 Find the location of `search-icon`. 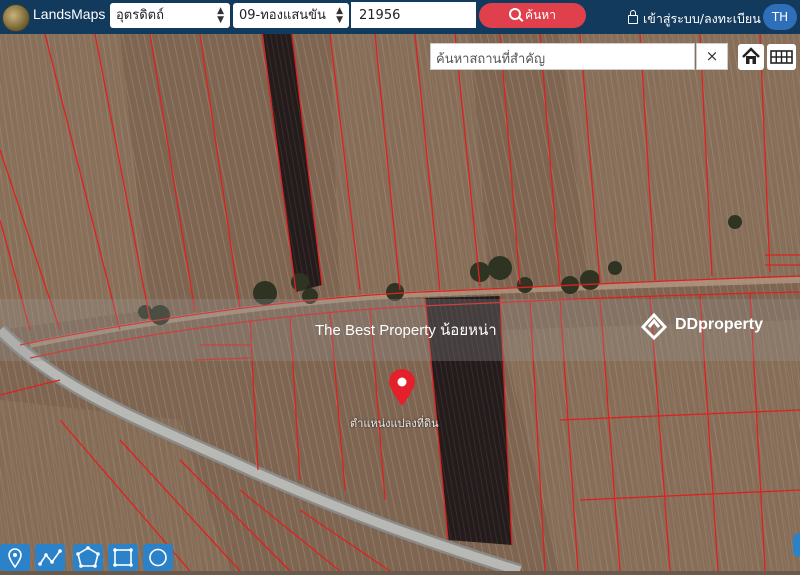

search-icon is located at coordinates (515, 14).